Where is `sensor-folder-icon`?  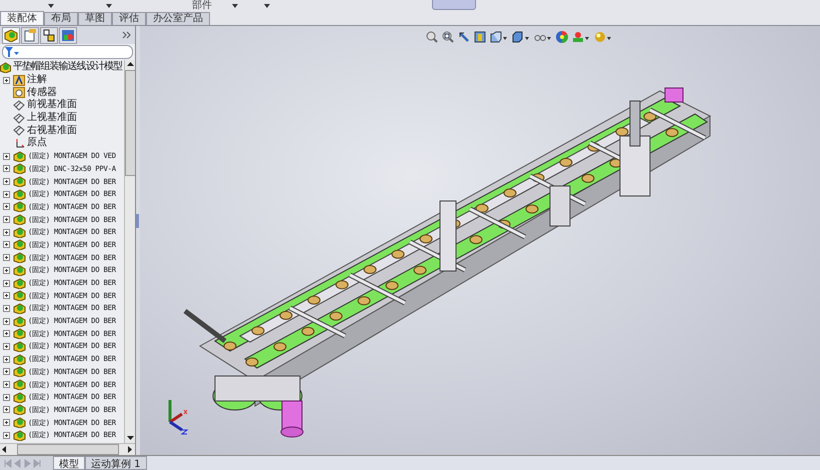 sensor-folder-icon is located at coordinates (19, 92).